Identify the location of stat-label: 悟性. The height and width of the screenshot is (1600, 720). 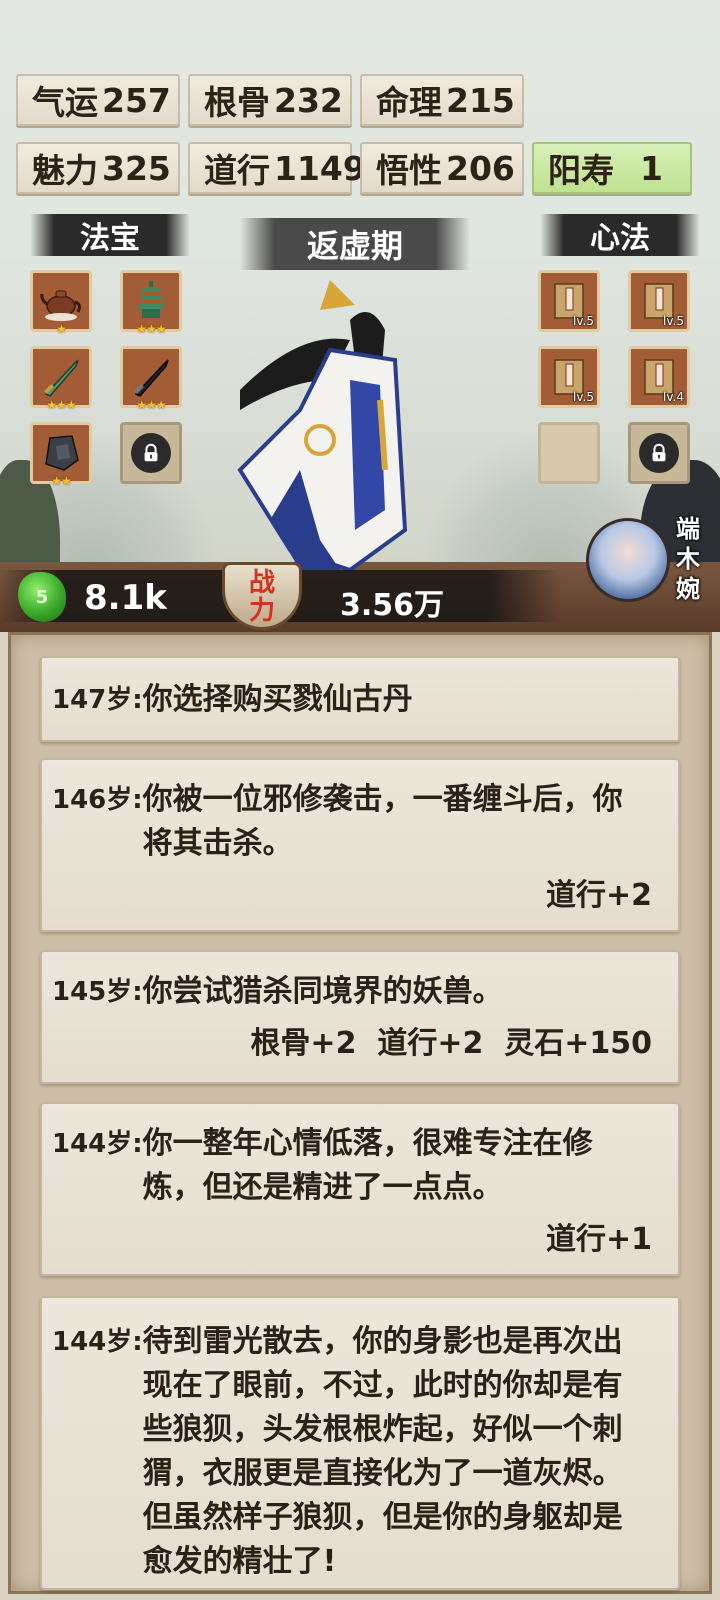
(409, 170).